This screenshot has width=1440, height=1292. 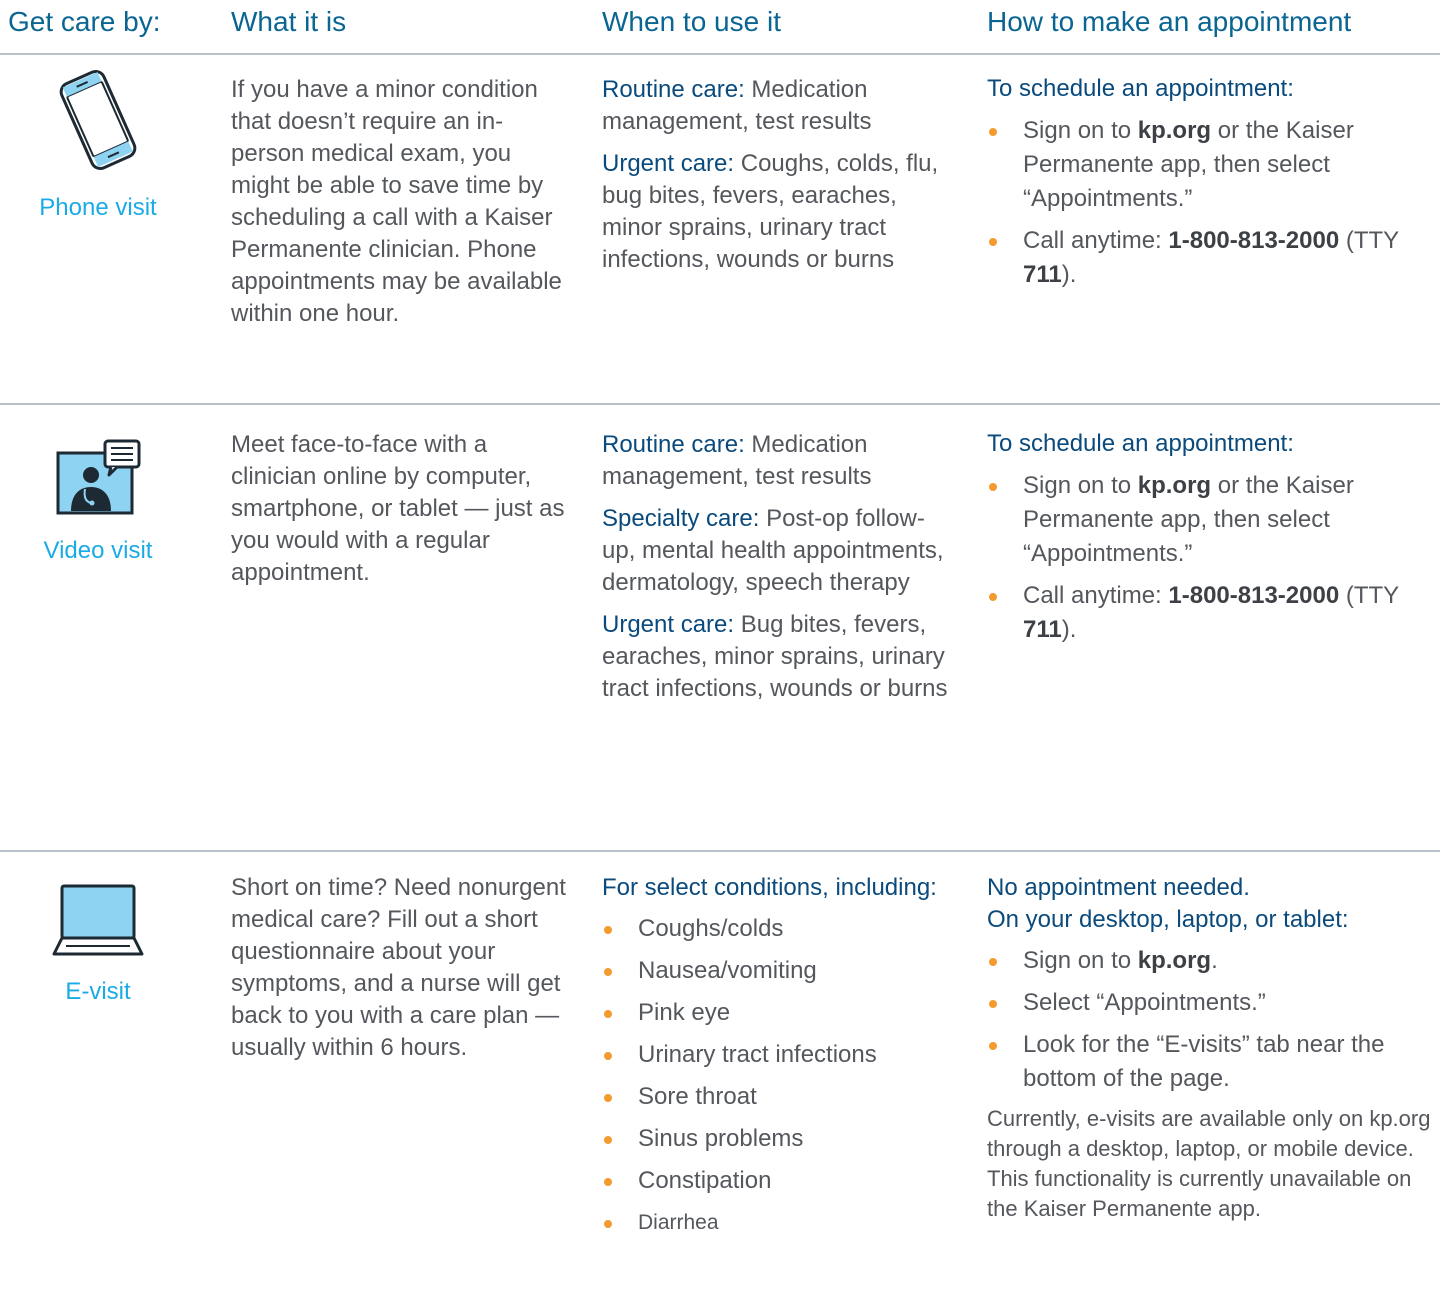 What do you see at coordinates (1213, 1003) in the screenshot?
I see `list-item: Select “Appointments.”` at bounding box center [1213, 1003].